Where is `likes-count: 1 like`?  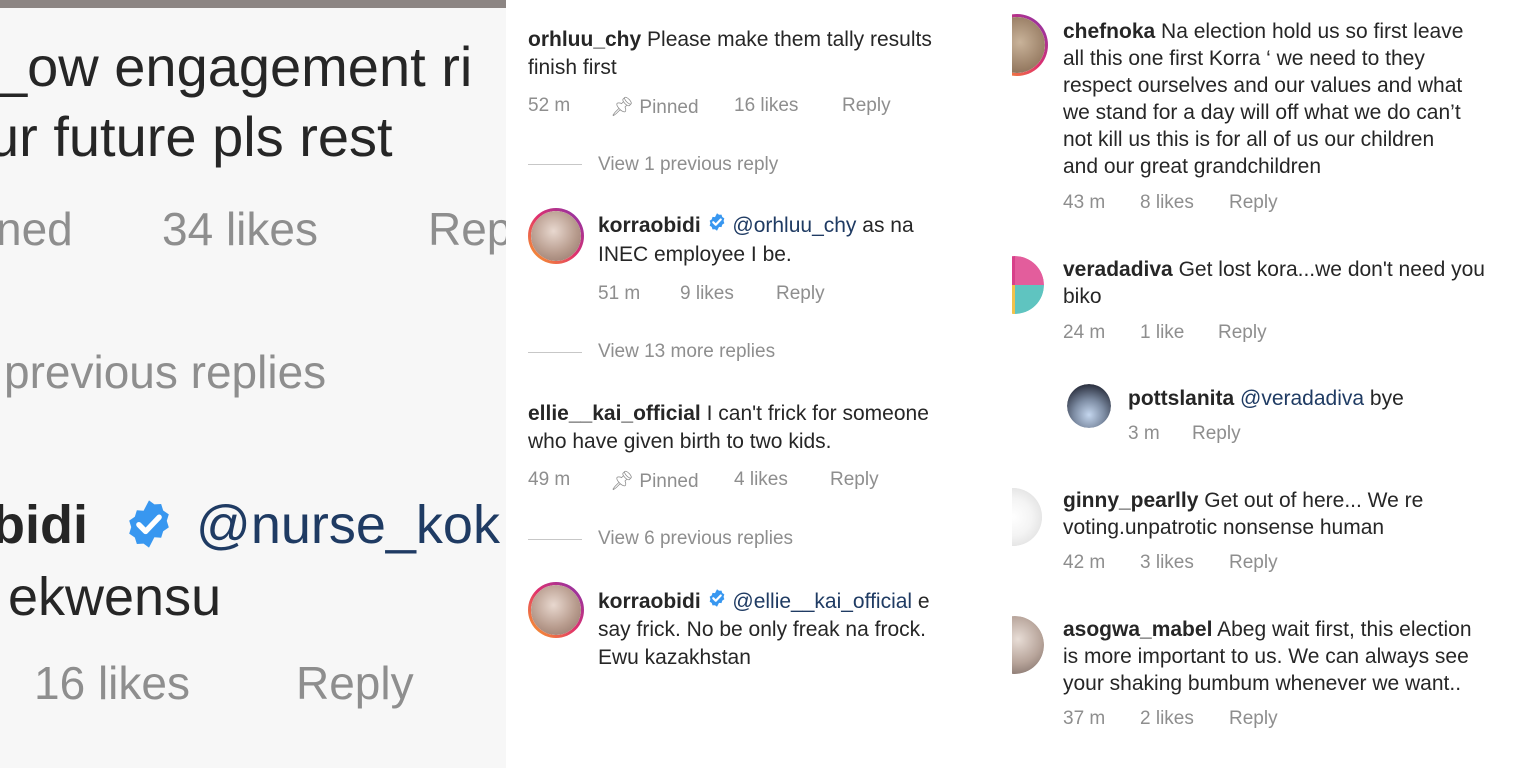 likes-count: 1 like is located at coordinates (1162, 333).